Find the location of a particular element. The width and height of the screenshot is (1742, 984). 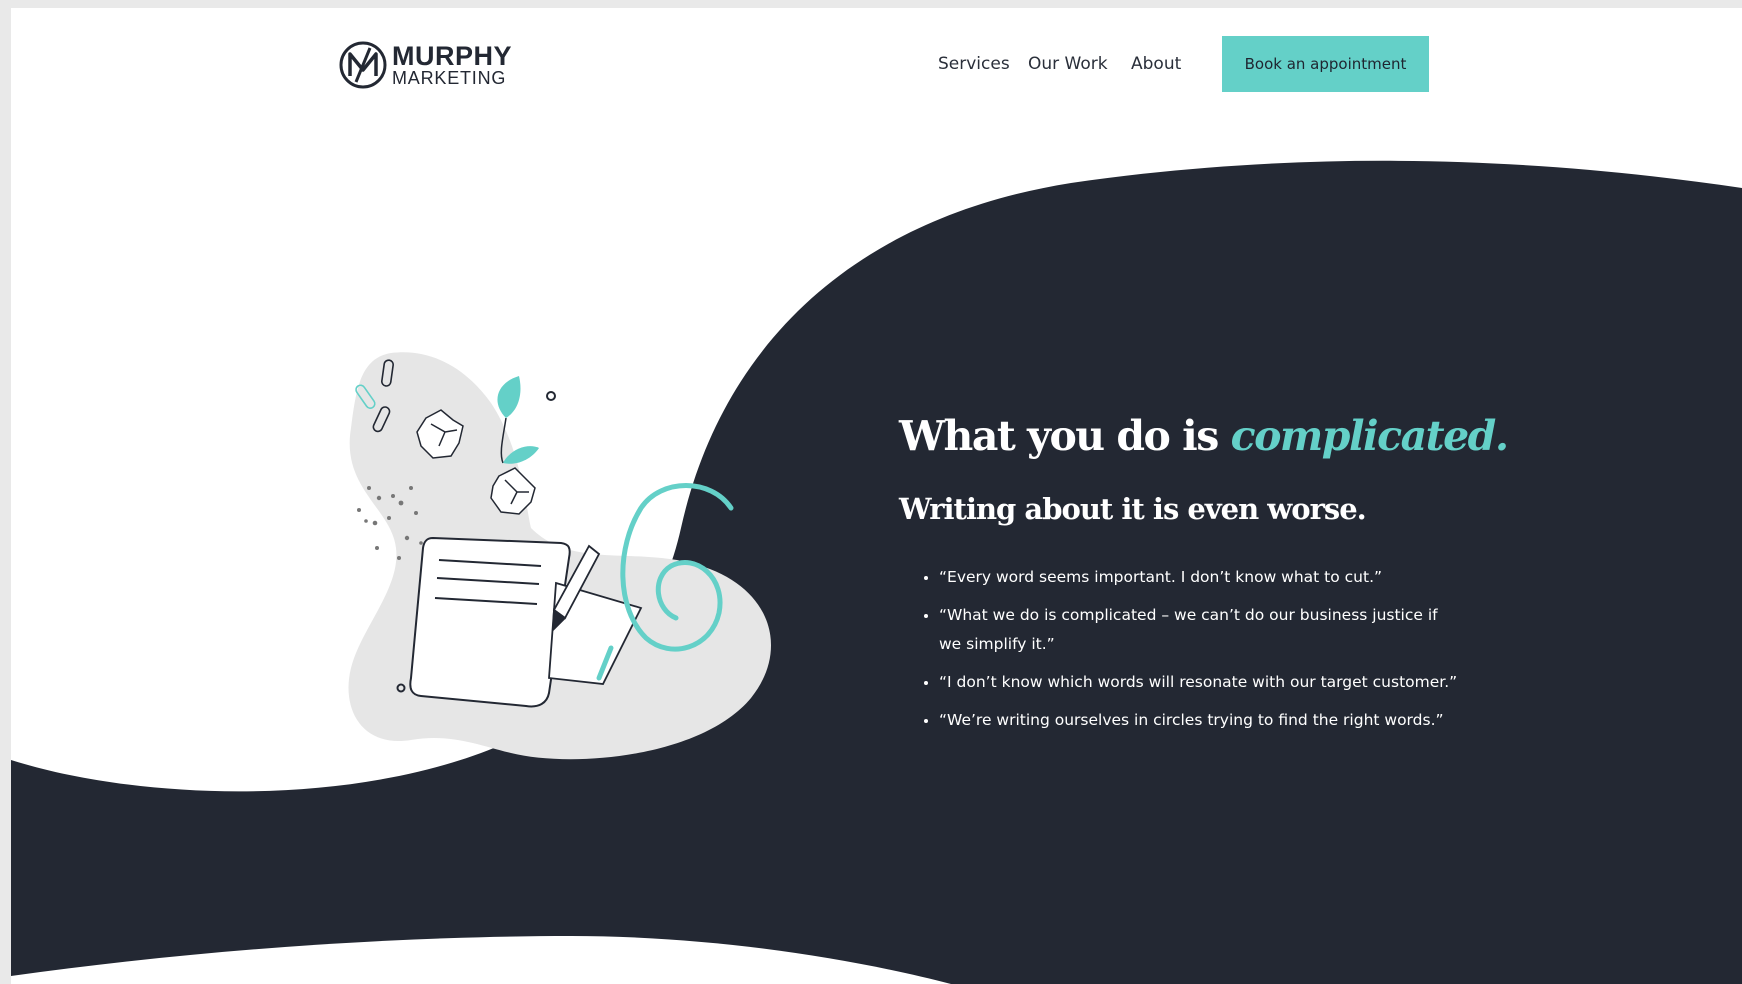

brand-name-line2: MARKETING is located at coordinates (449, 78).